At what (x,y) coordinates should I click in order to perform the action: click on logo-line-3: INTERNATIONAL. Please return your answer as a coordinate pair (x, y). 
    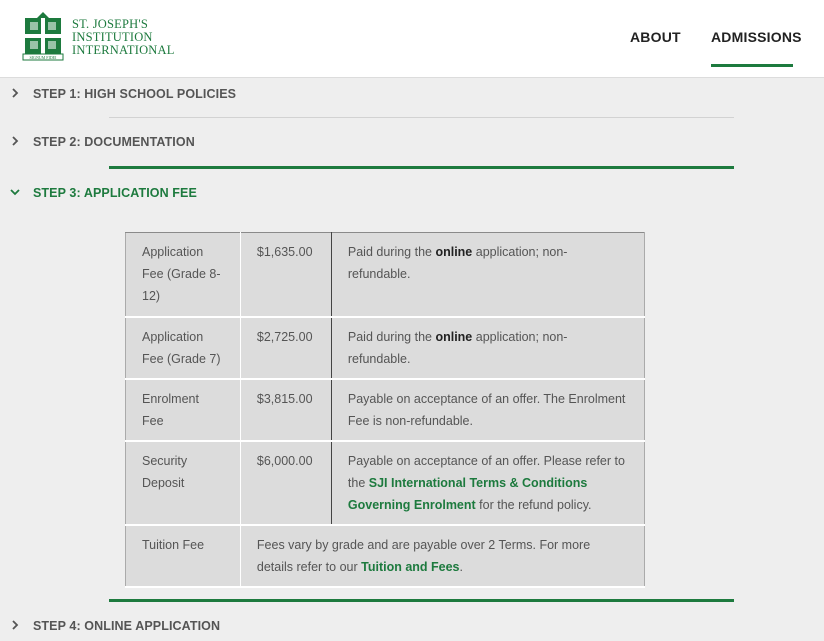
    Looking at the image, I should click on (123, 50).